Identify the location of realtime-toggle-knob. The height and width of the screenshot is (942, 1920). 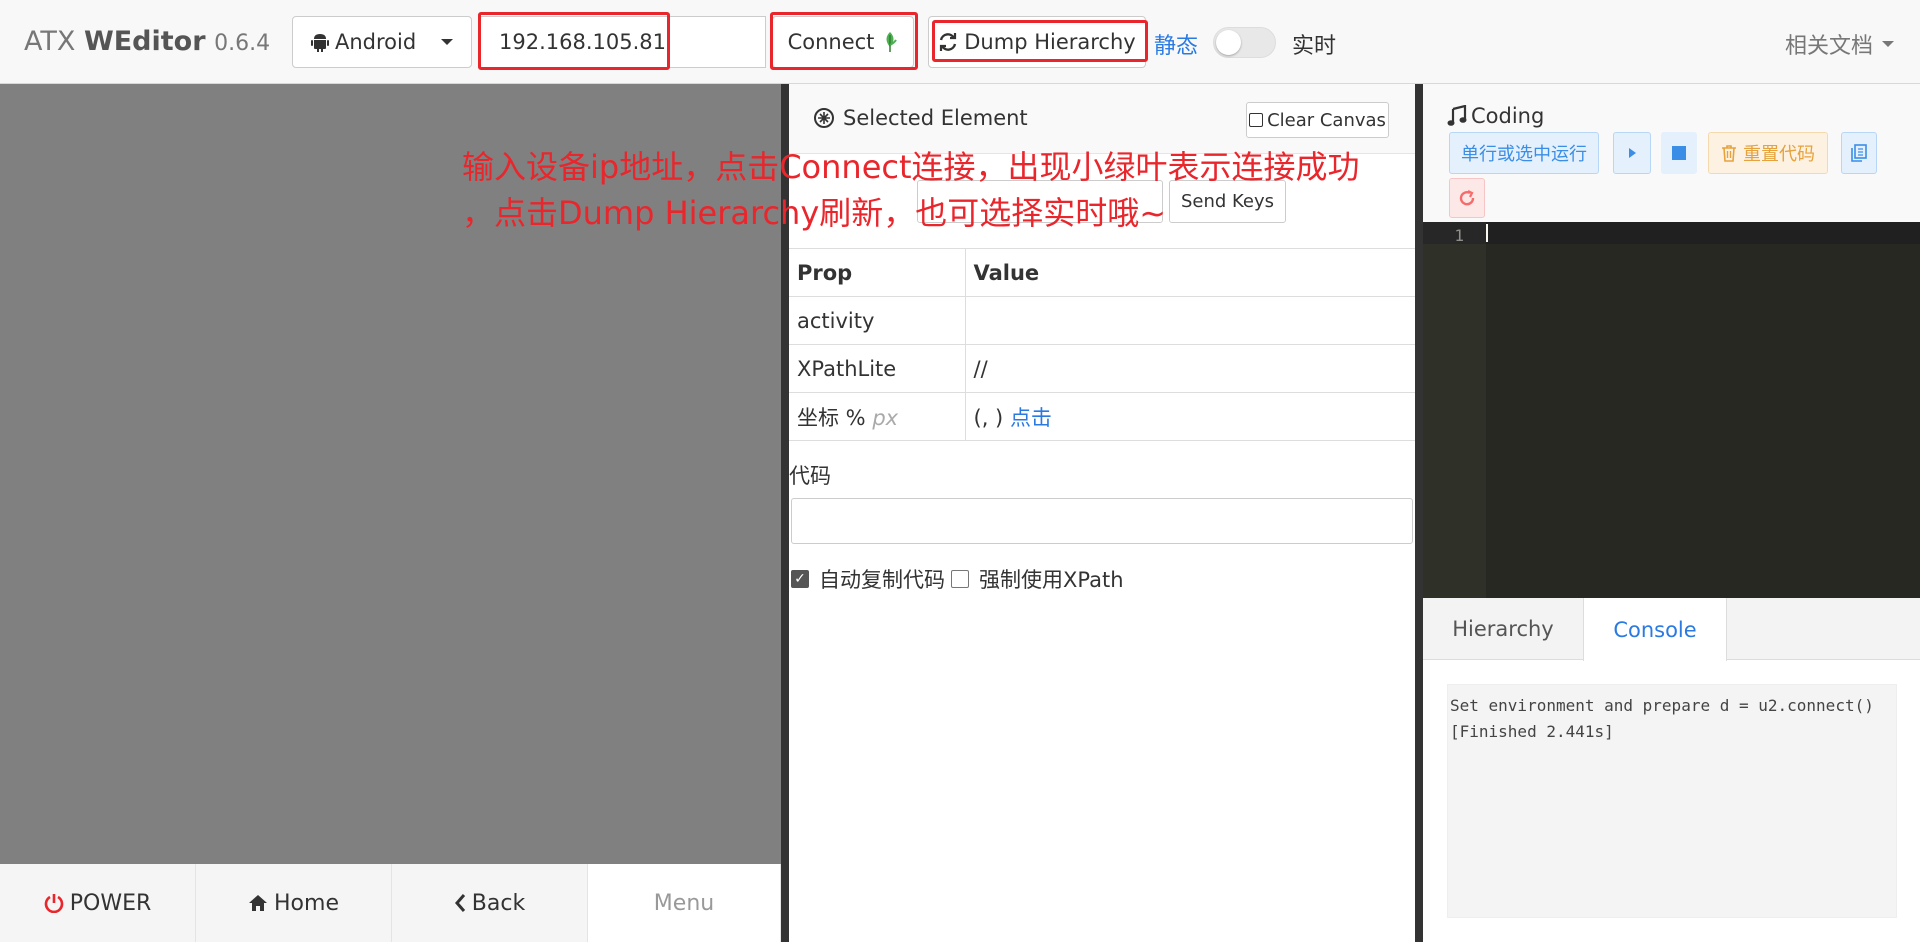
(1228, 42).